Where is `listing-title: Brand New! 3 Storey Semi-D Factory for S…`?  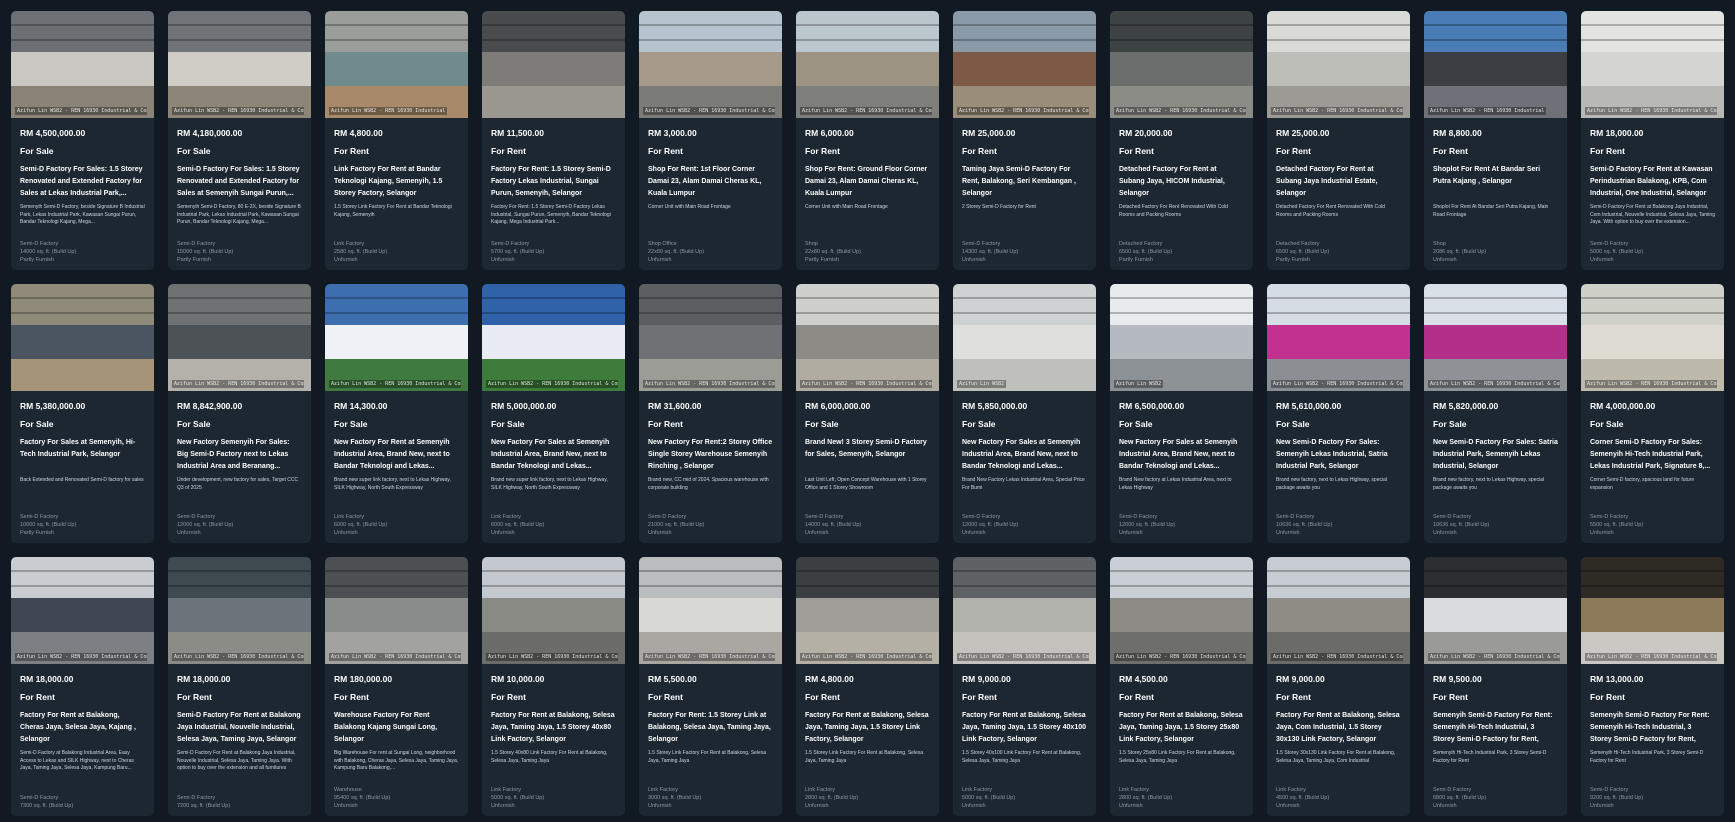
listing-title: Brand New! 3 Storey Semi-D Factory for S… is located at coordinates (867, 455).